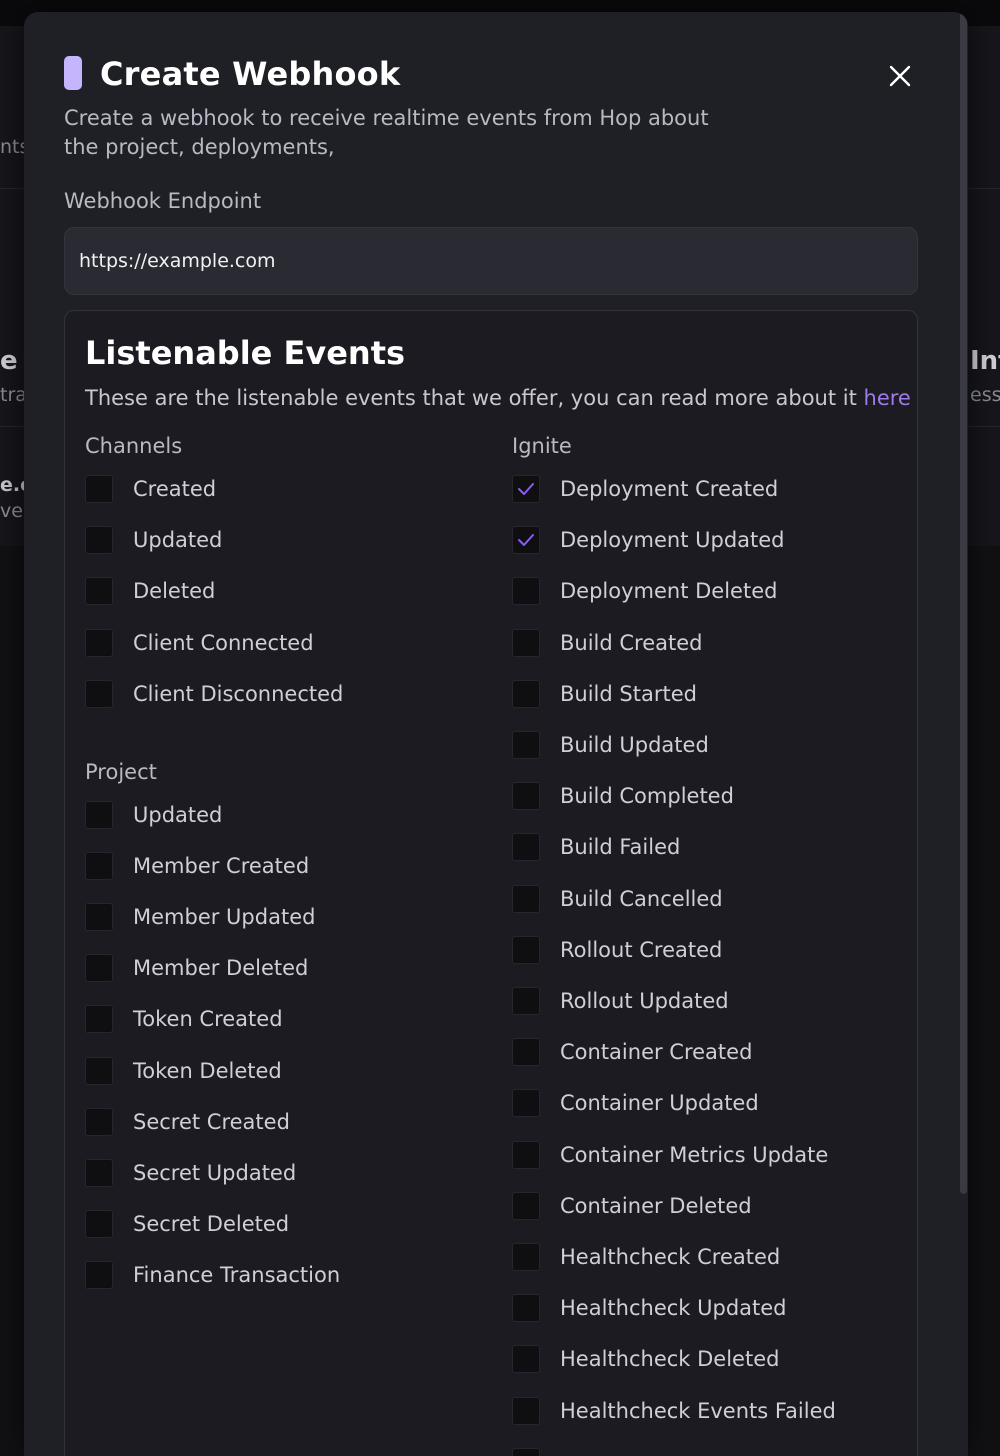  I want to click on event-ignite-more, so click(536, 1450).